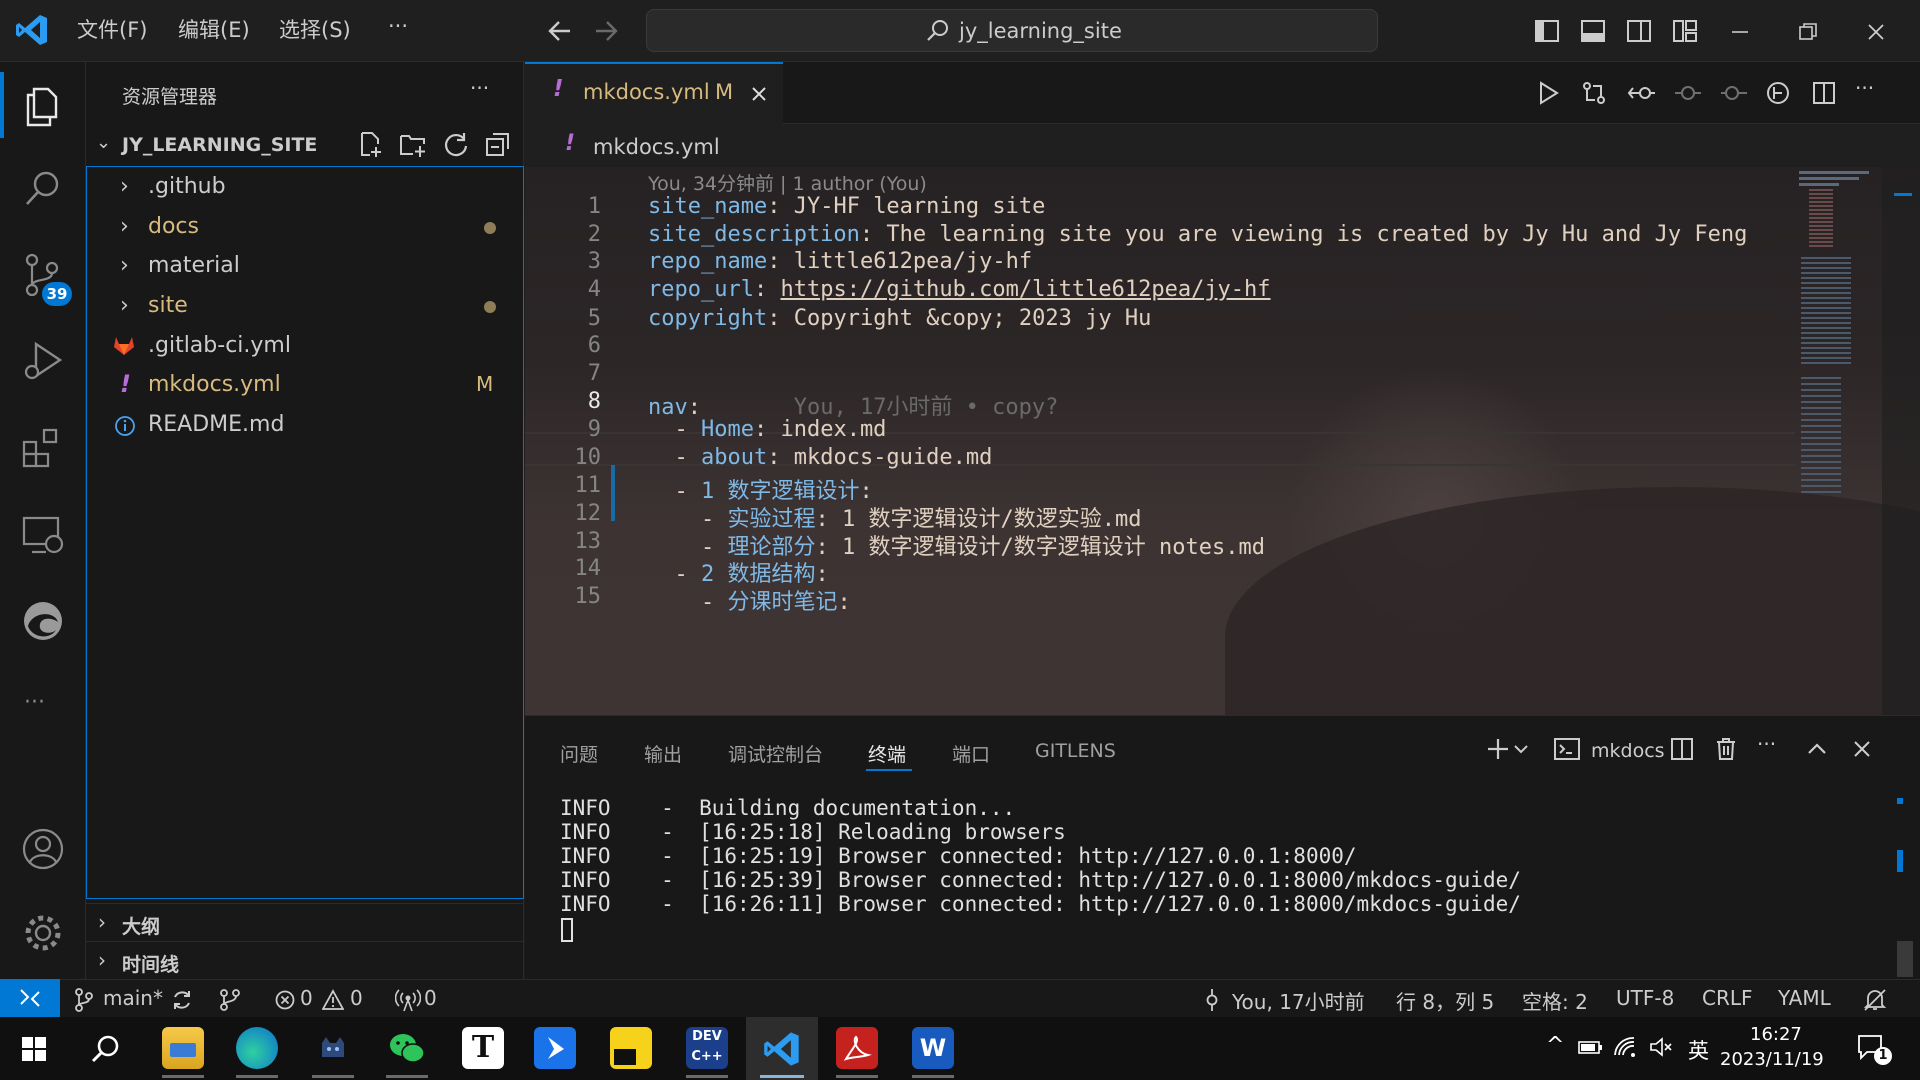 The width and height of the screenshot is (1920, 1080). I want to click on dev-cpp-icon: DEV C++, so click(707, 1048).